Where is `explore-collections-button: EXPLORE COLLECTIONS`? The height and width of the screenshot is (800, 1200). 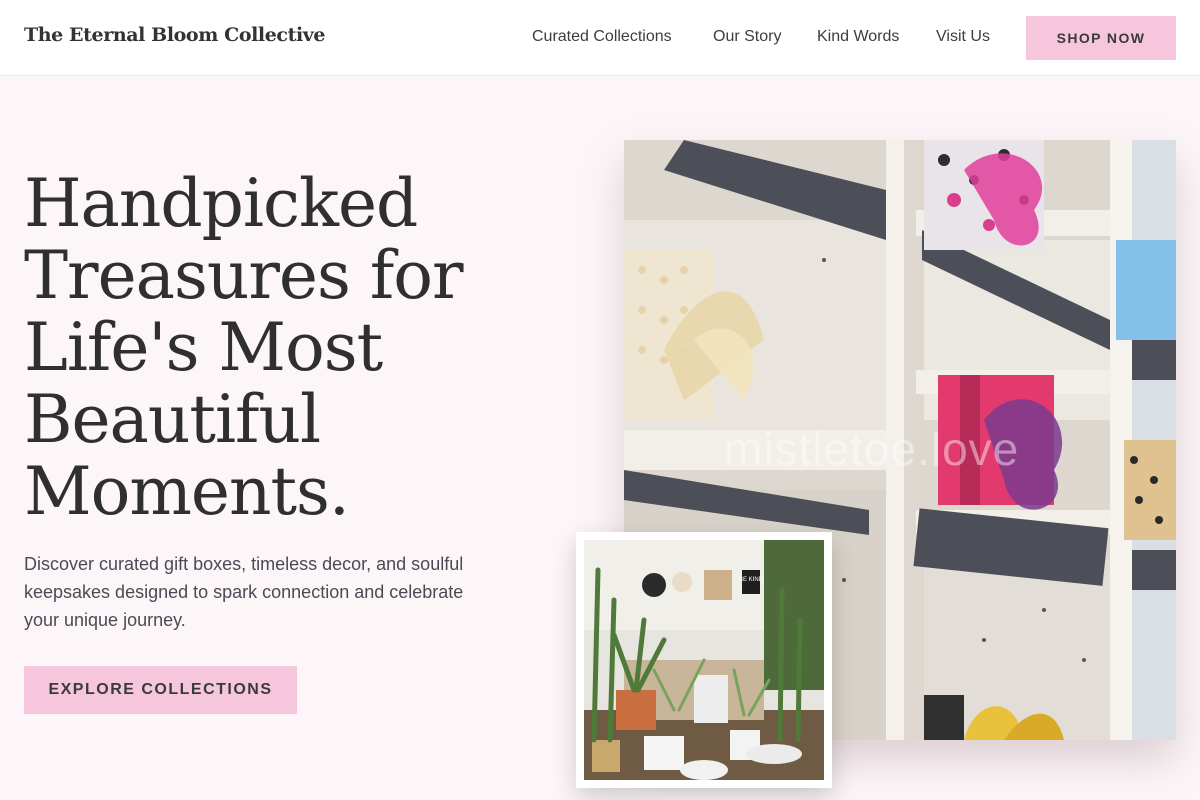
explore-collections-button: EXPLORE COLLECTIONS is located at coordinates (160, 690).